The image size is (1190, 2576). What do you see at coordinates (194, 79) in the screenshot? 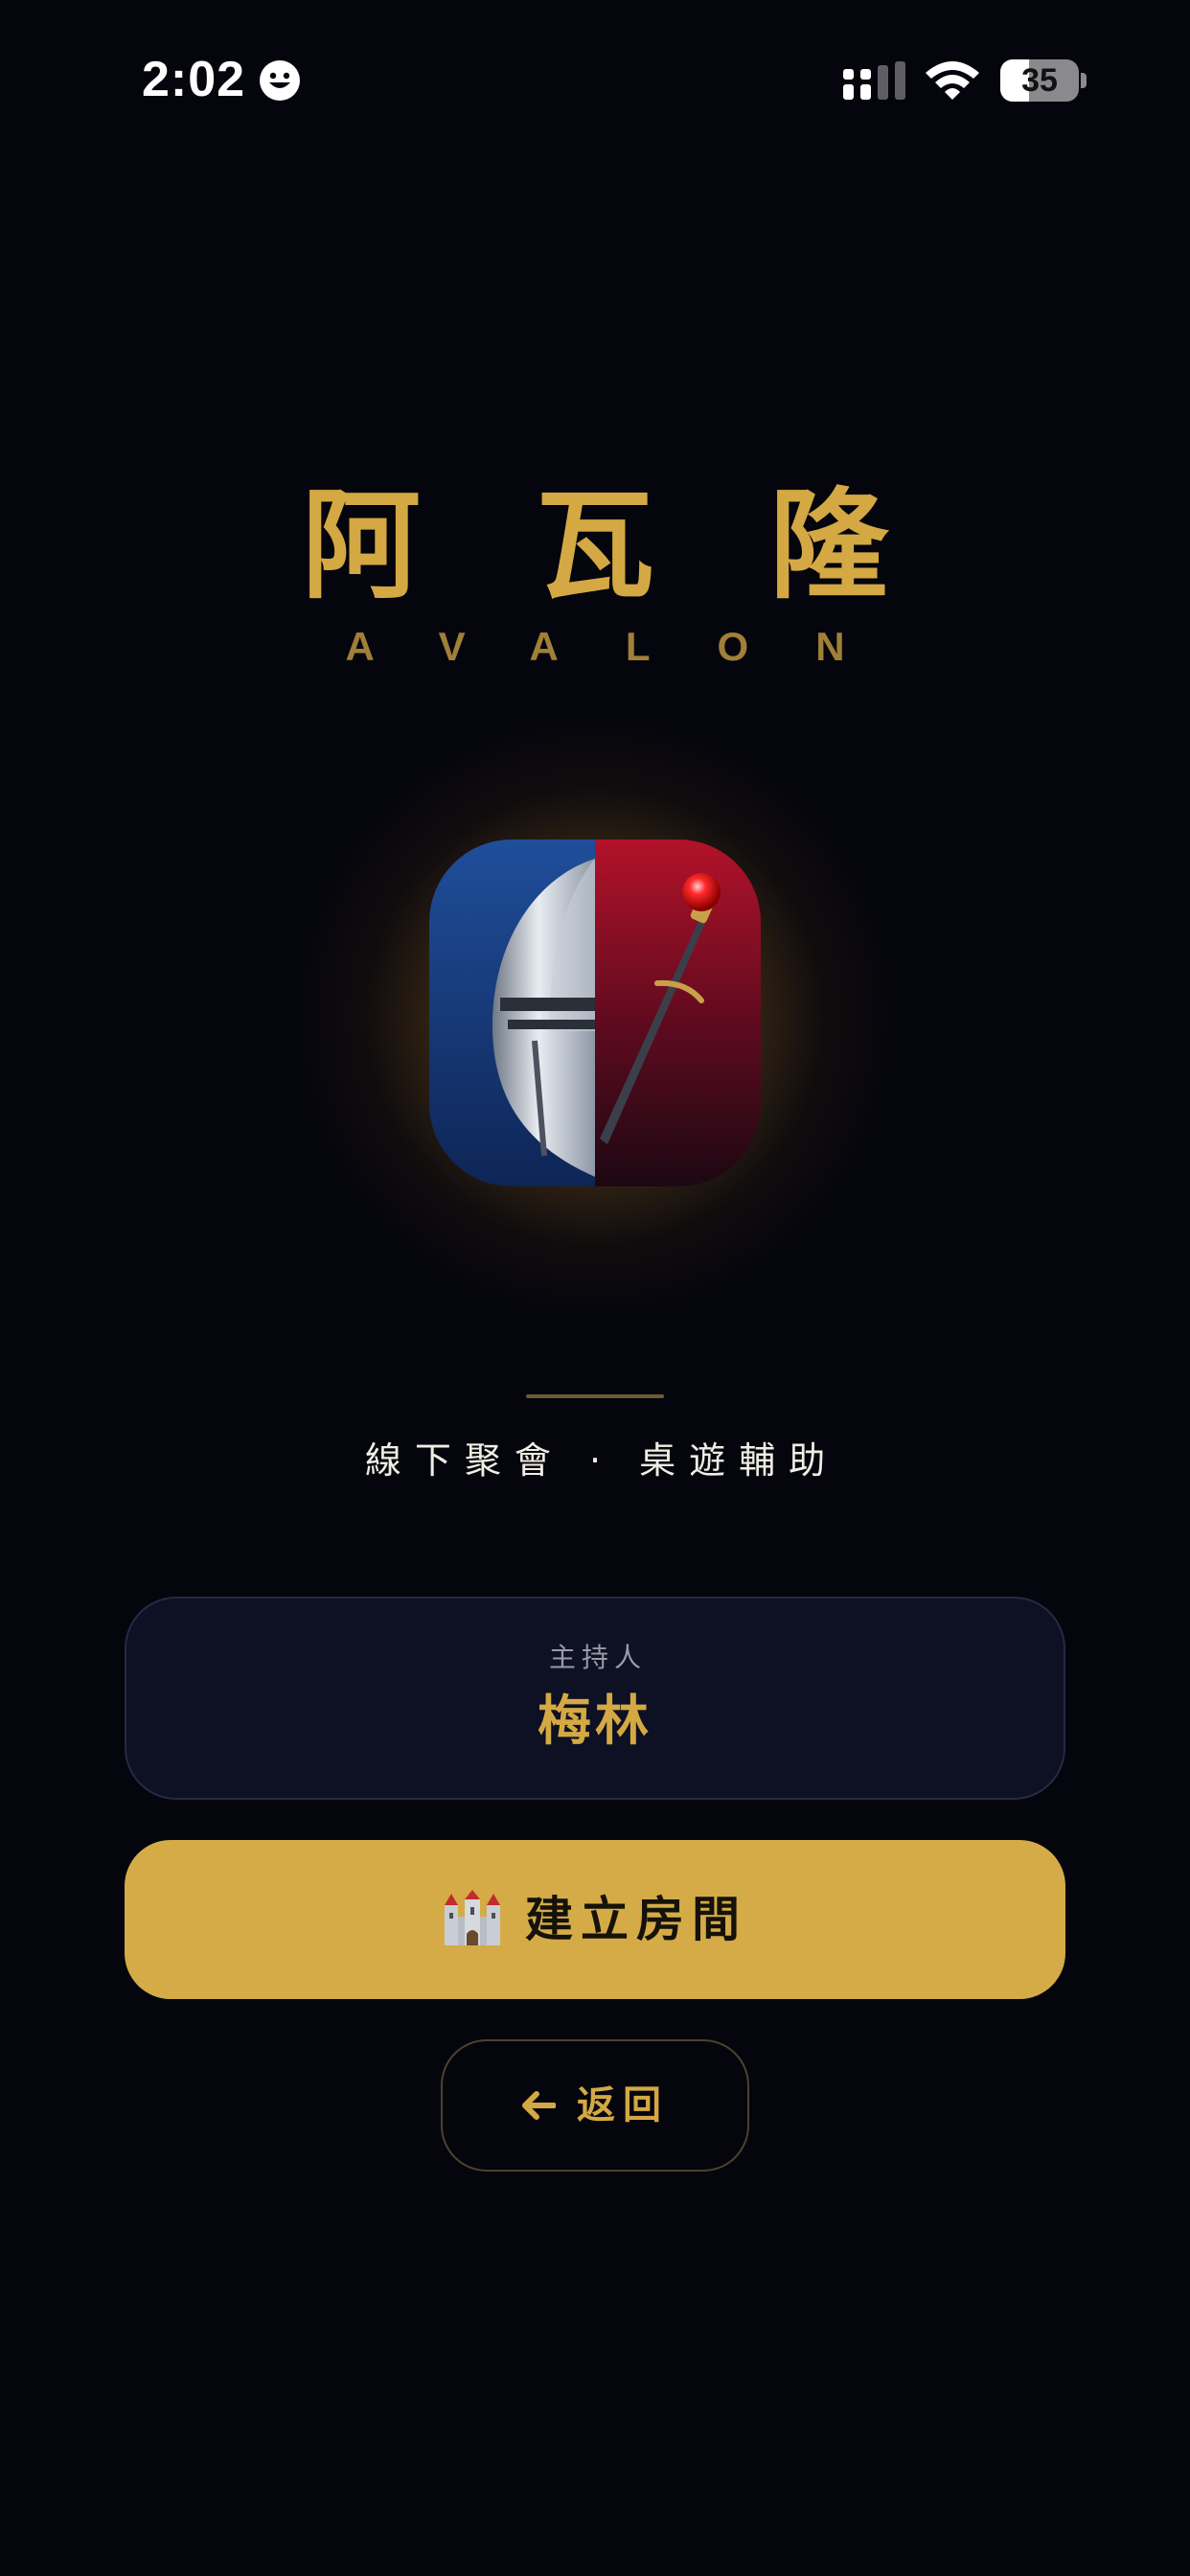
I see `status-time: 2:02` at bounding box center [194, 79].